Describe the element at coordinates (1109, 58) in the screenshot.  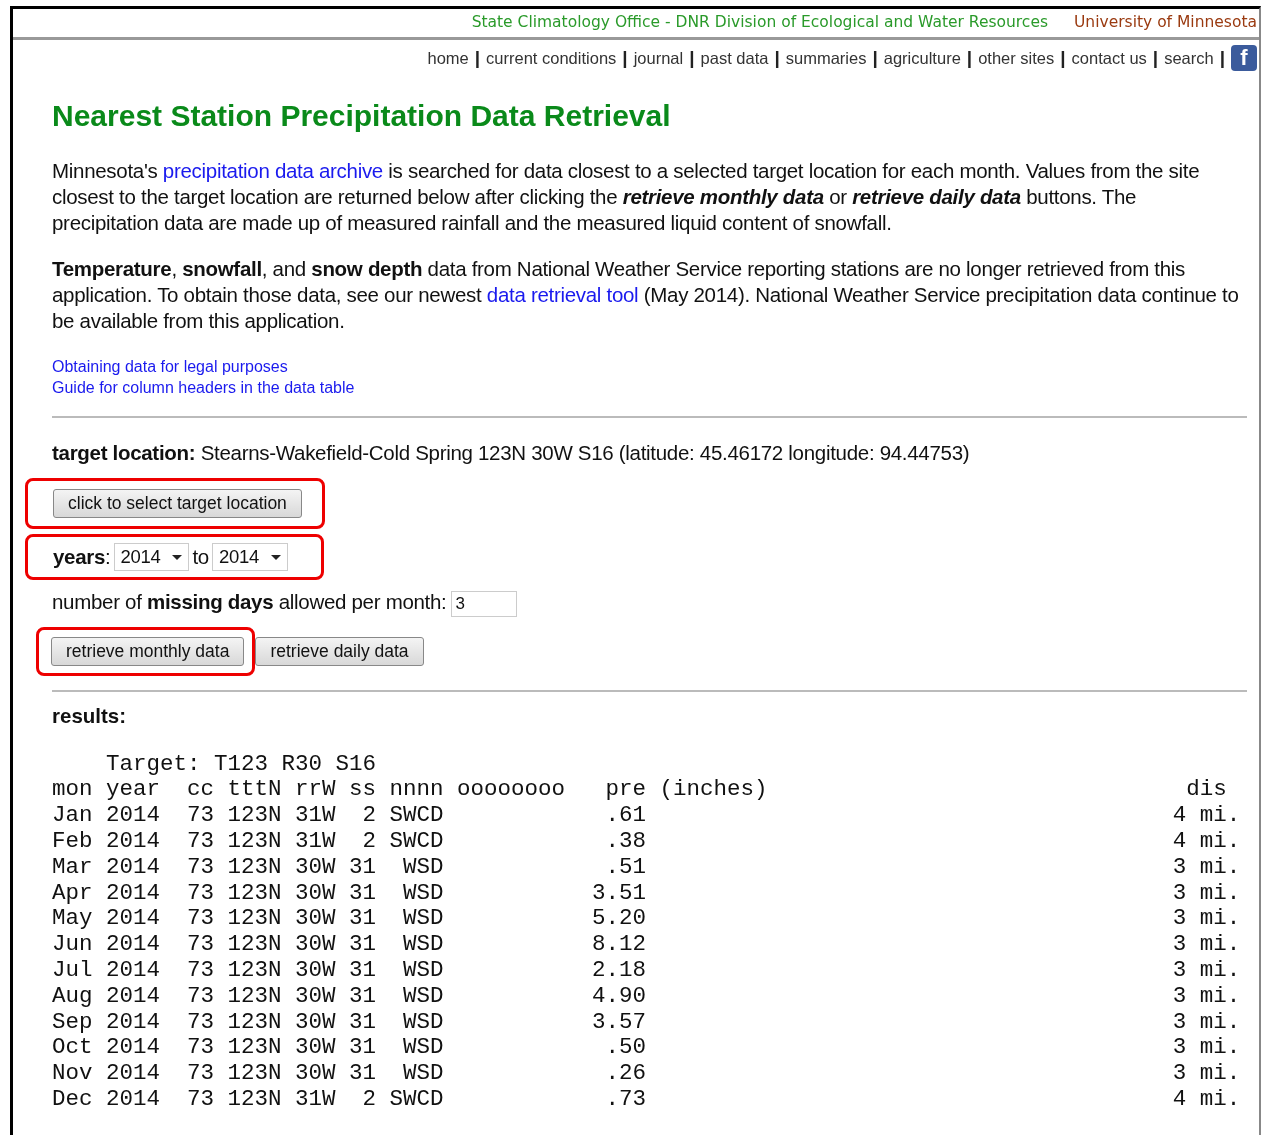
I see `nav-link: contact us` at that location.